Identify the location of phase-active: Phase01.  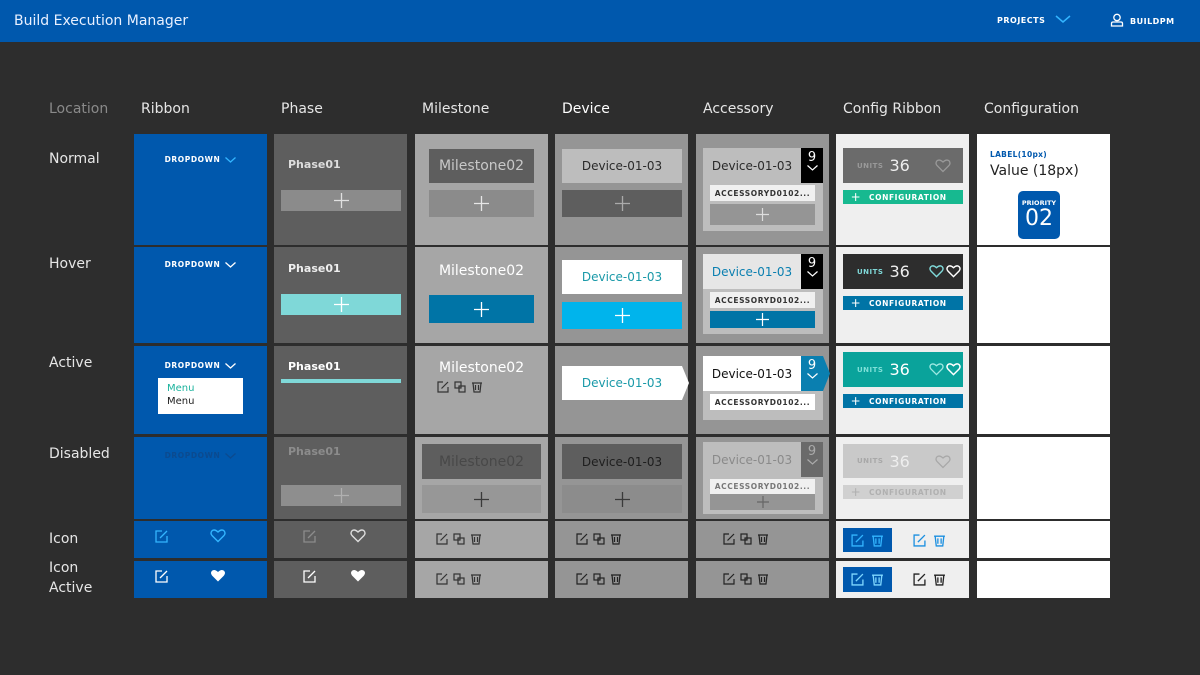
(340, 390).